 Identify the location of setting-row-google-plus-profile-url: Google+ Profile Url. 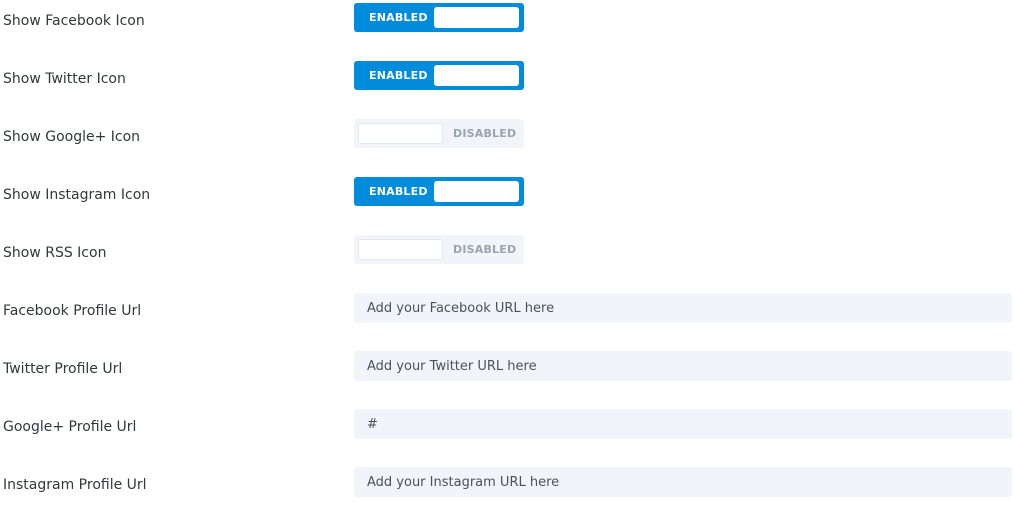
(507, 435).